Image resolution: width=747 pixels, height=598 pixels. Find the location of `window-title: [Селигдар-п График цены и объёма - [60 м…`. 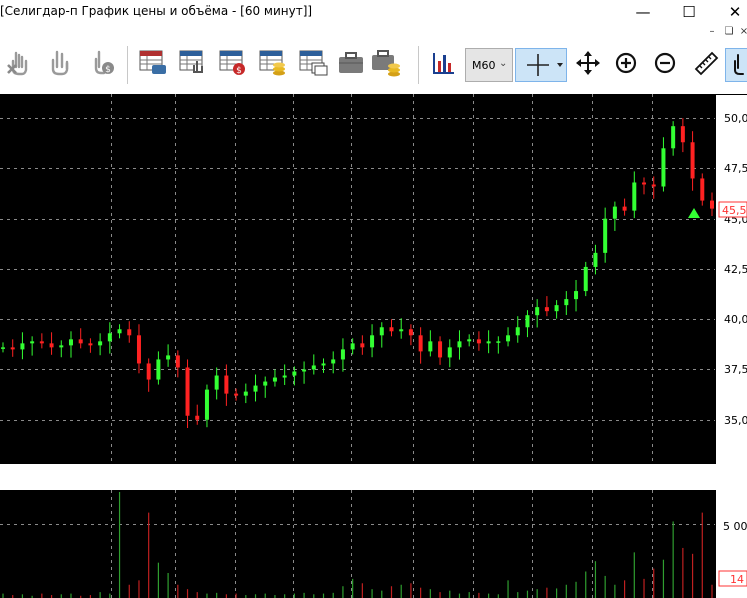

window-title: [Селигдар-п График цены и объёма - [60 м… is located at coordinates (156, 11).